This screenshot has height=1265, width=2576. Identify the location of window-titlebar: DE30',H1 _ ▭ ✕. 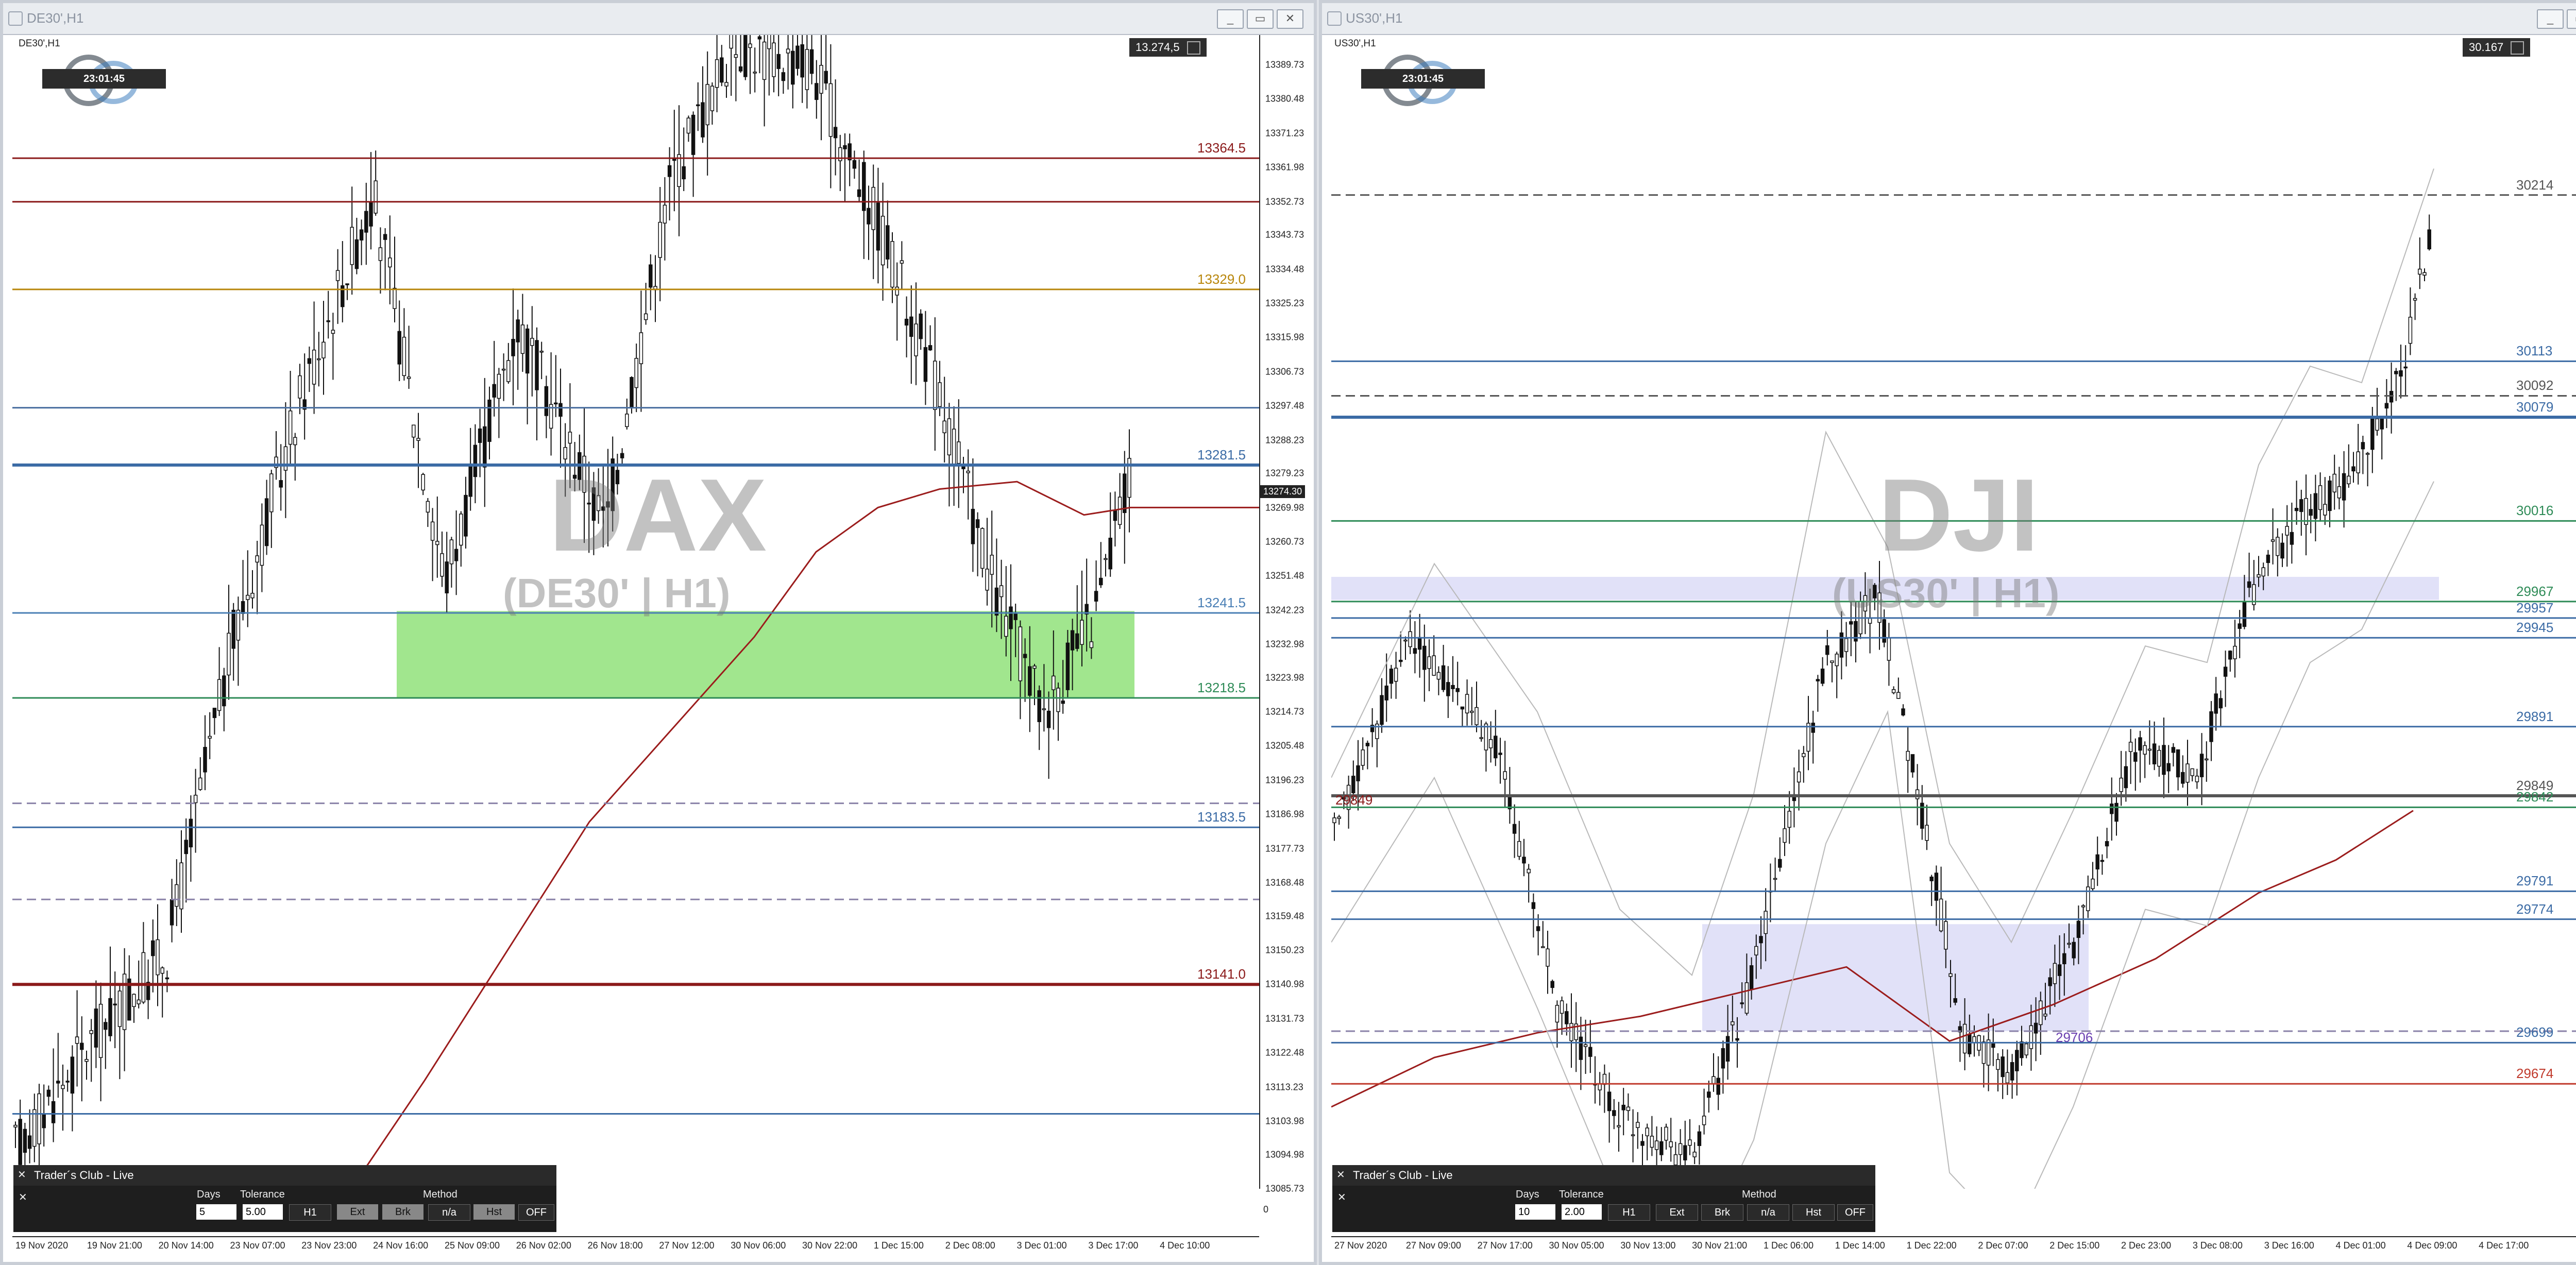
(658, 19).